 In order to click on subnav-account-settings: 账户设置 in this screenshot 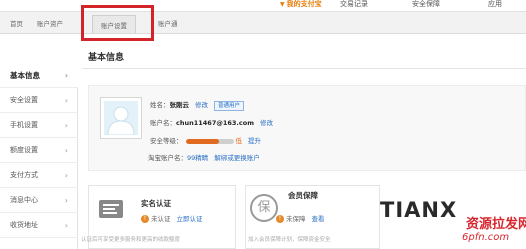, I will do `click(114, 24)`.